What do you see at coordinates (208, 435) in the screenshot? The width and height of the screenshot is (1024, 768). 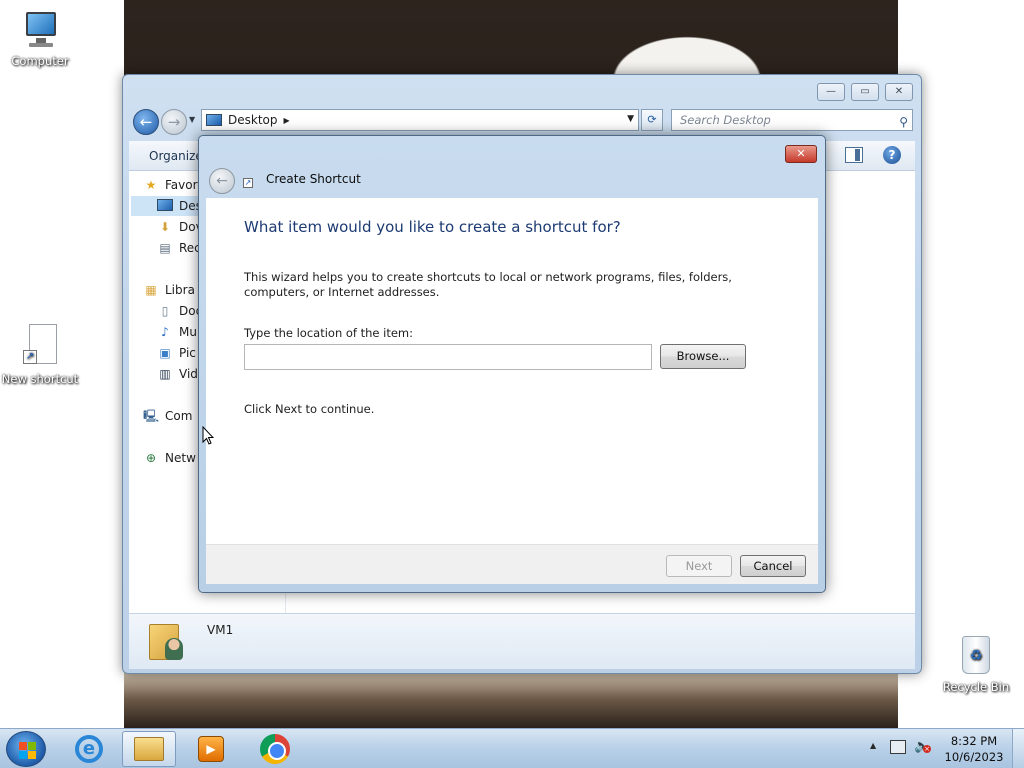 I see `mouse-cursor-icon` at bounding box center [208, 435].